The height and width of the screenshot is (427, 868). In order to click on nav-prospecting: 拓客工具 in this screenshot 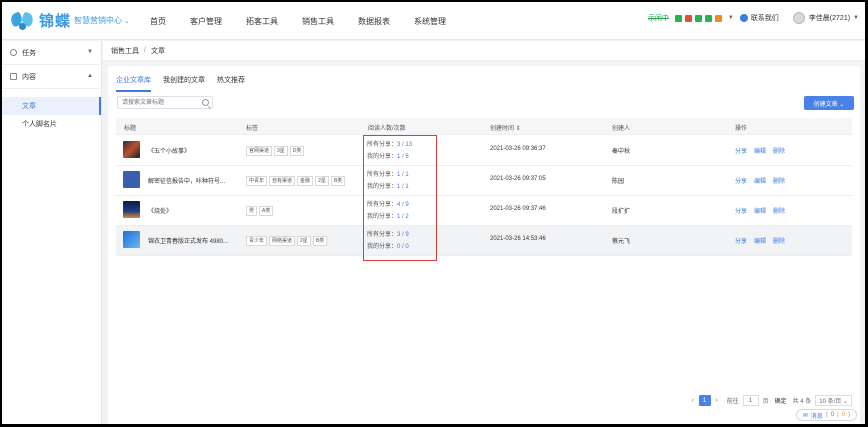, I will do `click(262, 21)`.